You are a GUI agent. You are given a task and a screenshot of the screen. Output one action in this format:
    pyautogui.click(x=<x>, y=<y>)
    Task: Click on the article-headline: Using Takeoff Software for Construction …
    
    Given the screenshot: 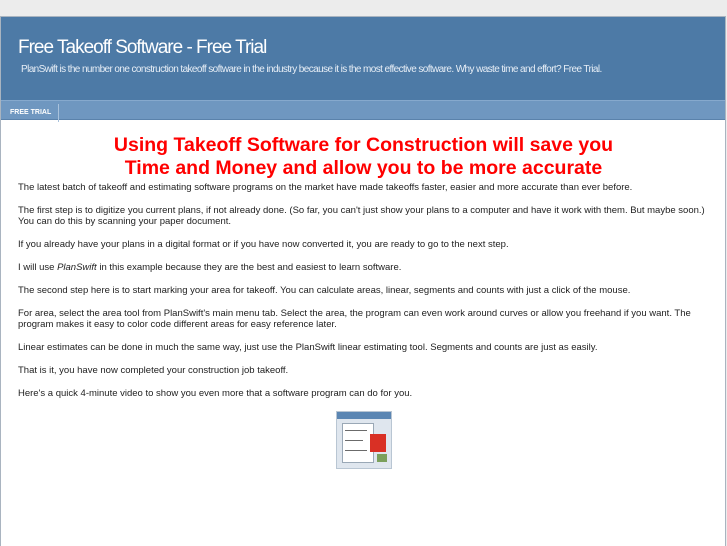 What is the action you would take?
    pyautogui.click(x=363, y=157)
    